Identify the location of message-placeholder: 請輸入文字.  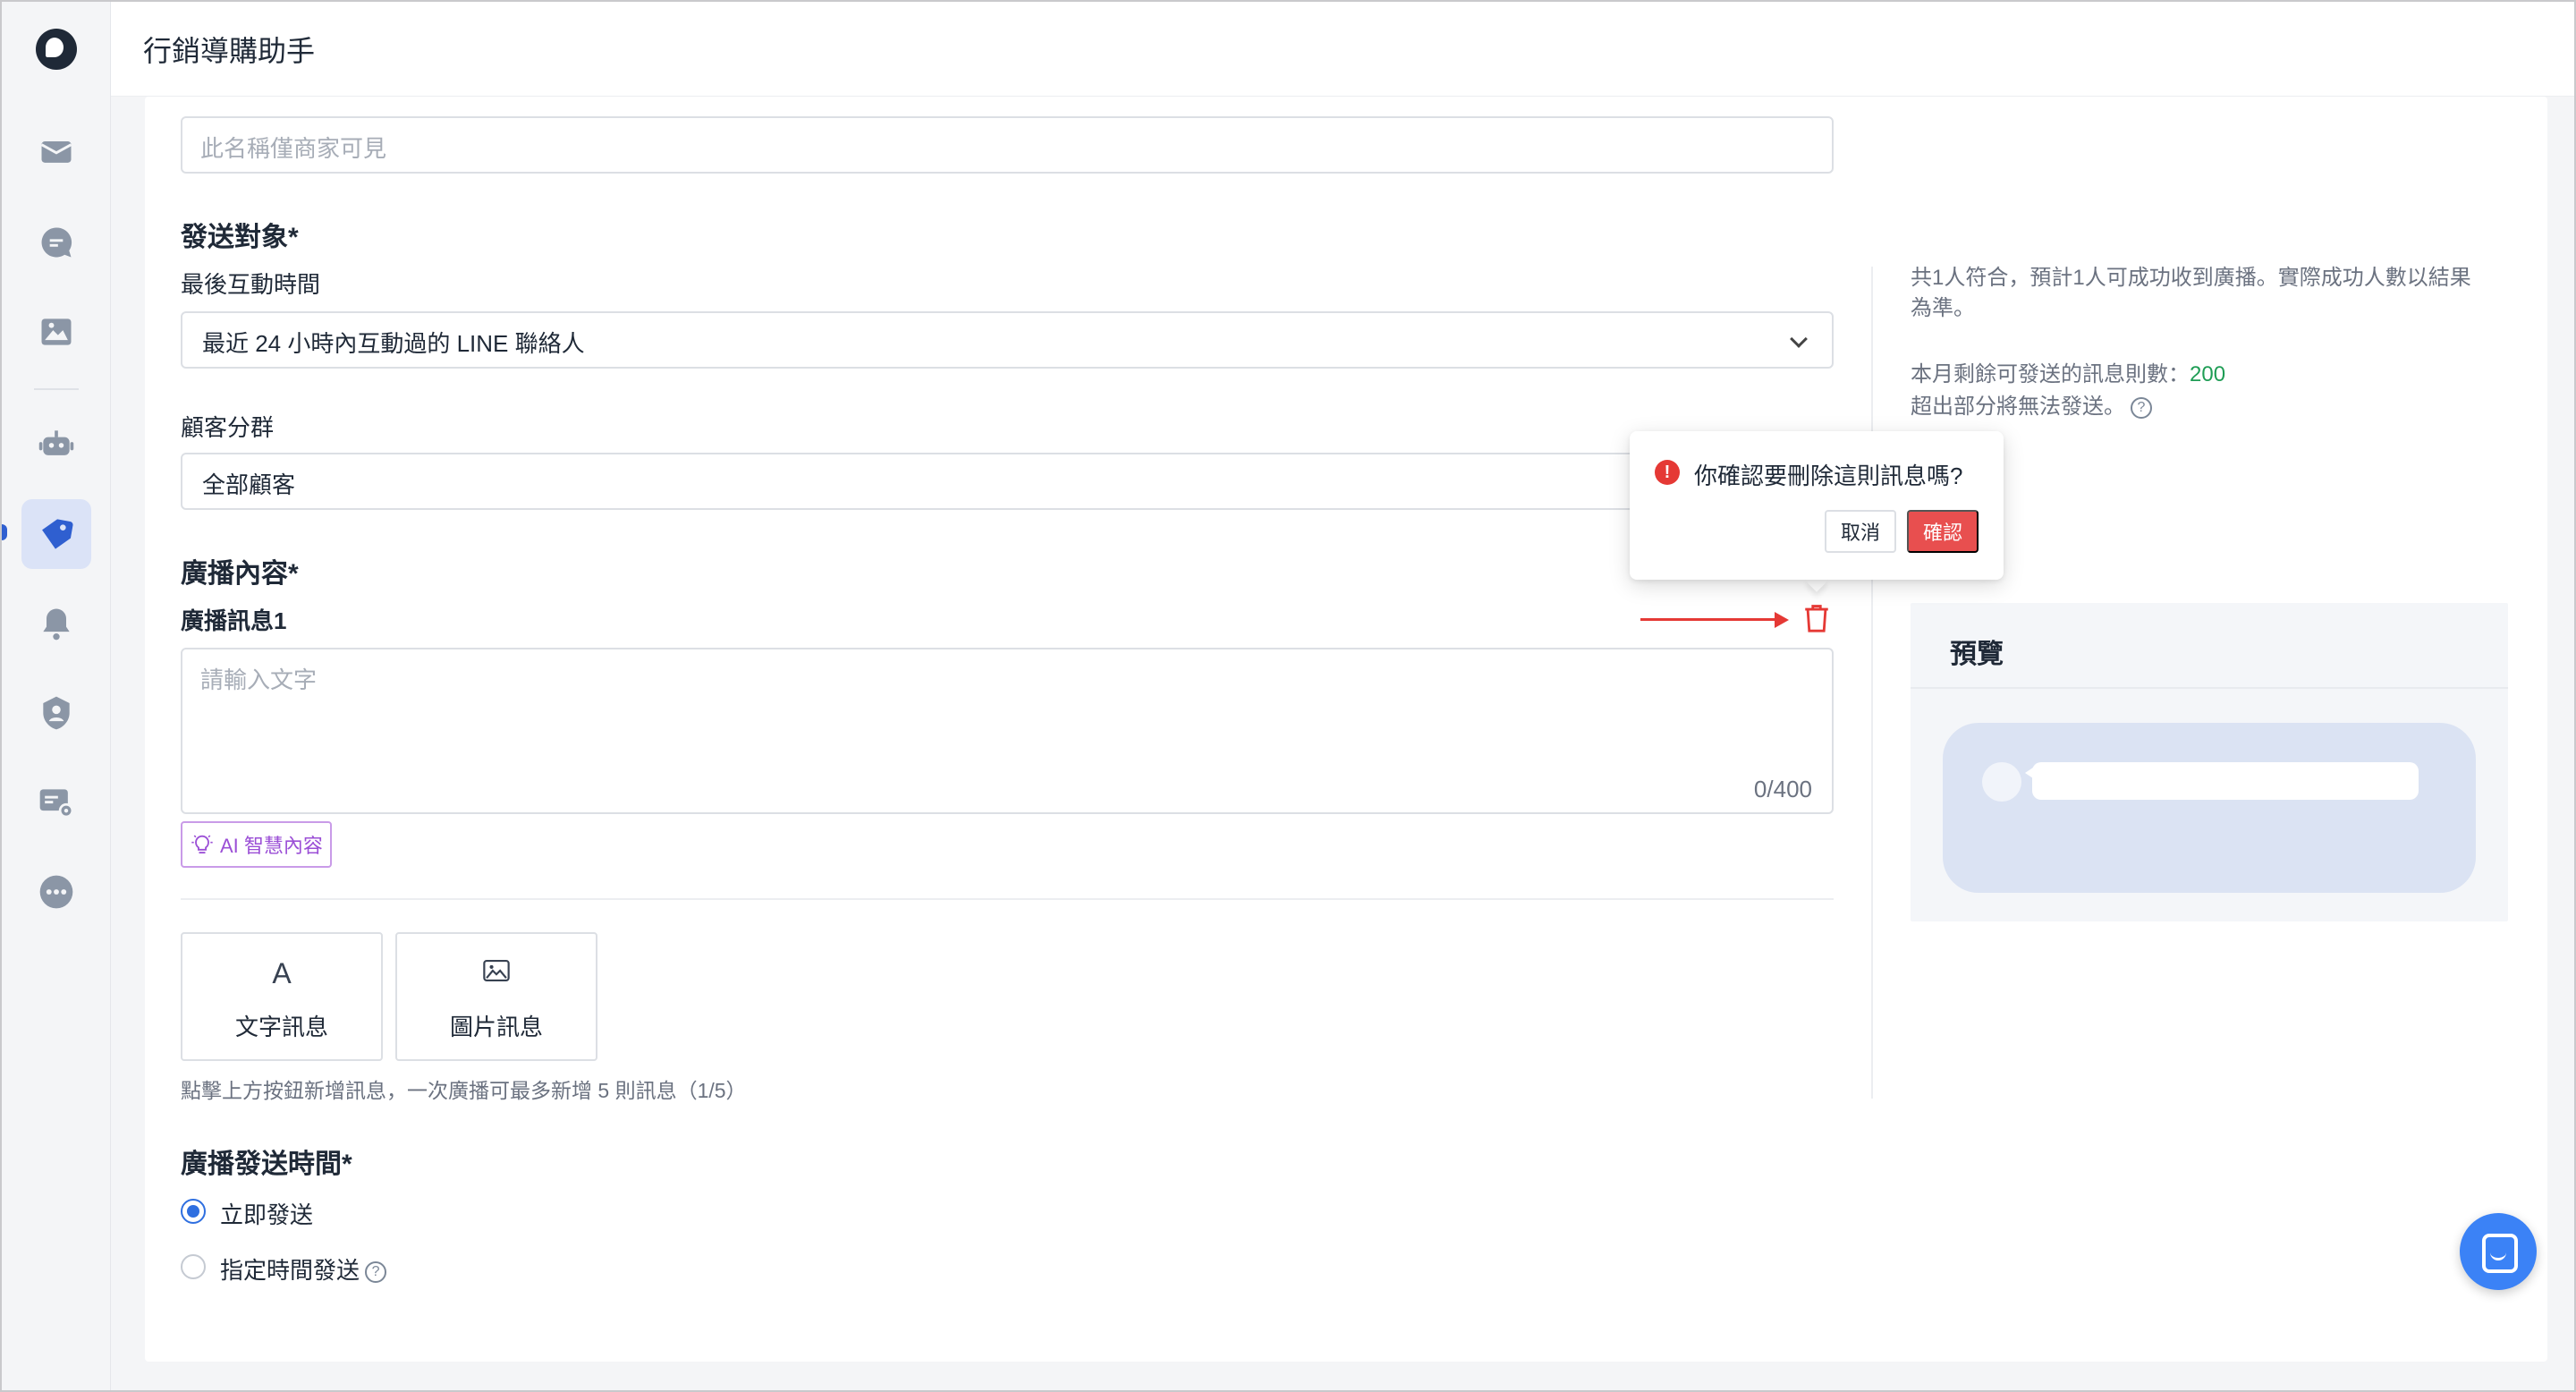
(259, 679).